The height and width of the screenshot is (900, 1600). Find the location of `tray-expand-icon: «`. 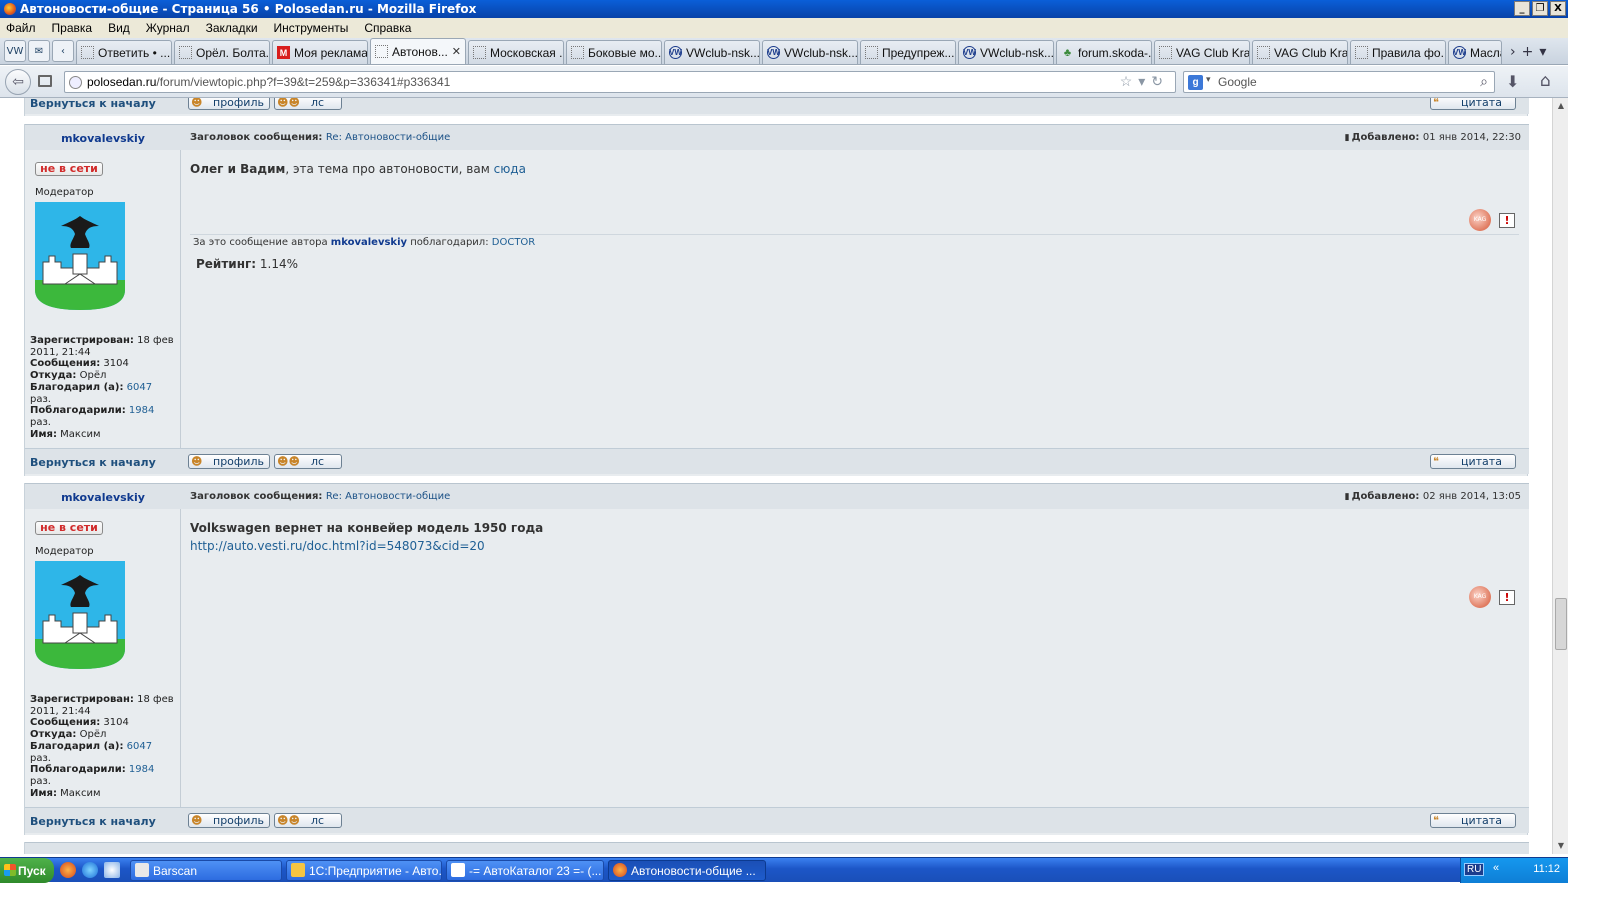

tray-expand-icon: « is located at coordinates (1496, 868).